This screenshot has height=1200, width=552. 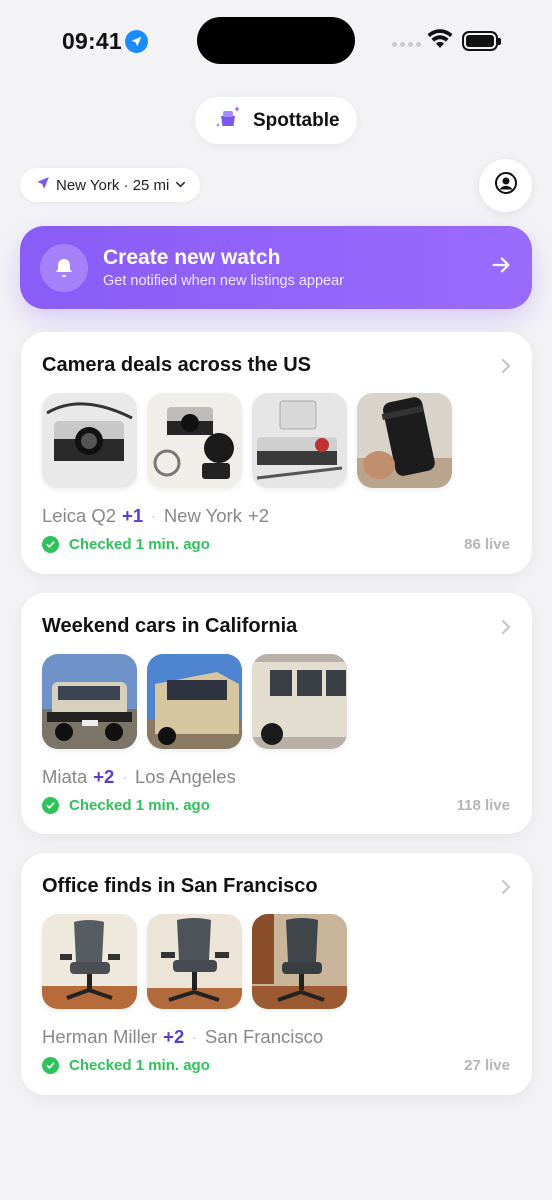 I want to click on watch-meta: Miata +2 · Los Angeles, so click(x=139, y=777).